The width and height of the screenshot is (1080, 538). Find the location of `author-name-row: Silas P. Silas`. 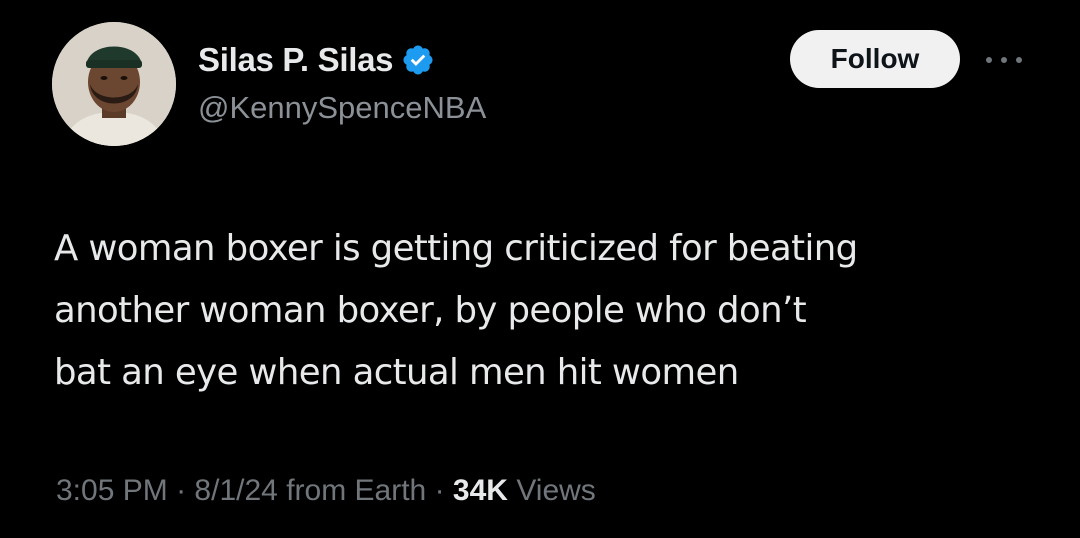

author-name-row: Silas P. Silas is located at coordinates (316, 60).